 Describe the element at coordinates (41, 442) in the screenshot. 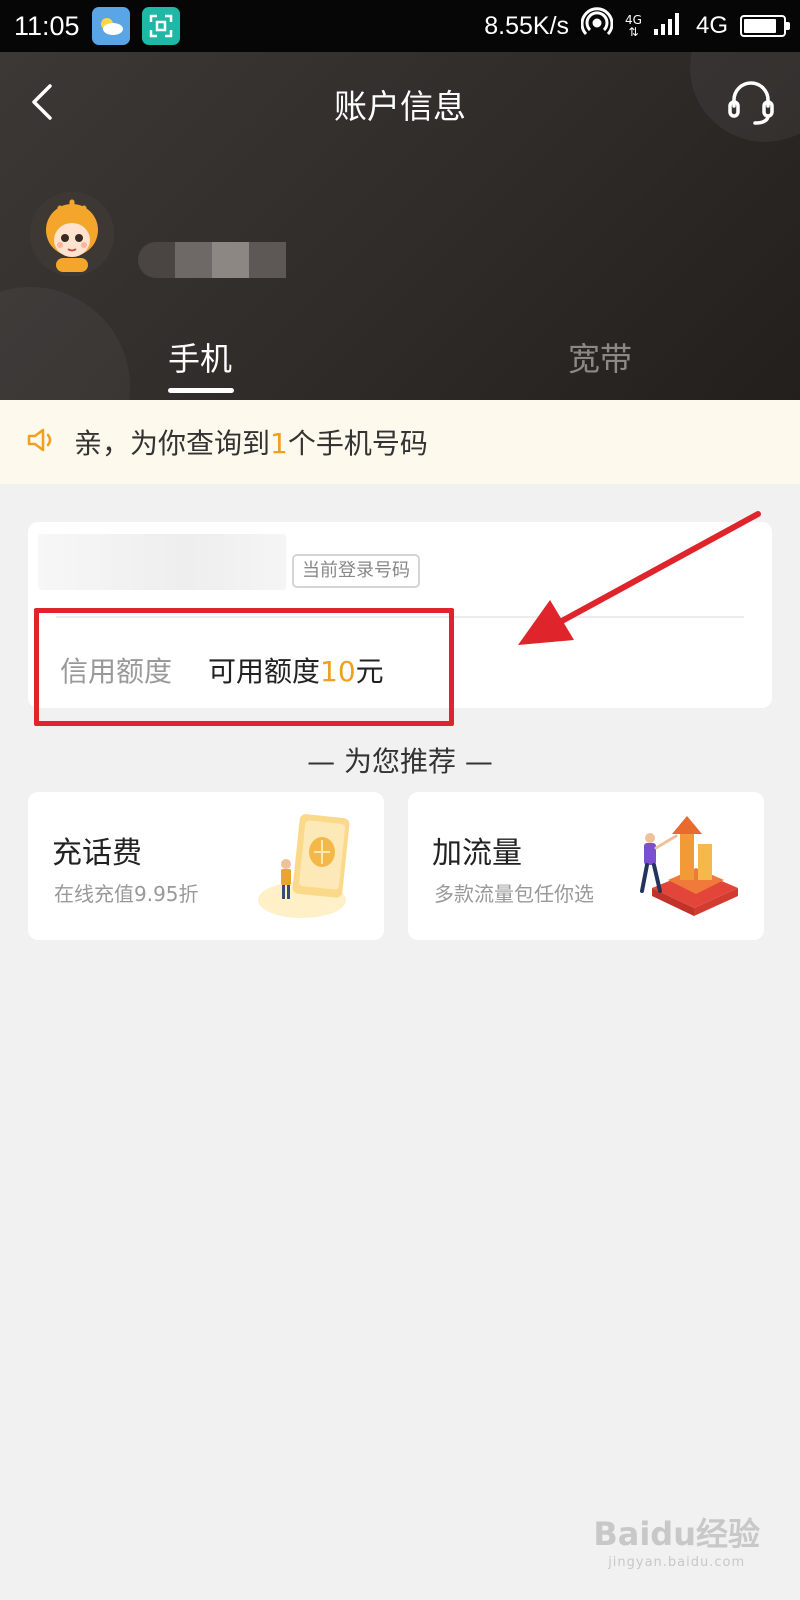

I see `speaker-icon` at that location.